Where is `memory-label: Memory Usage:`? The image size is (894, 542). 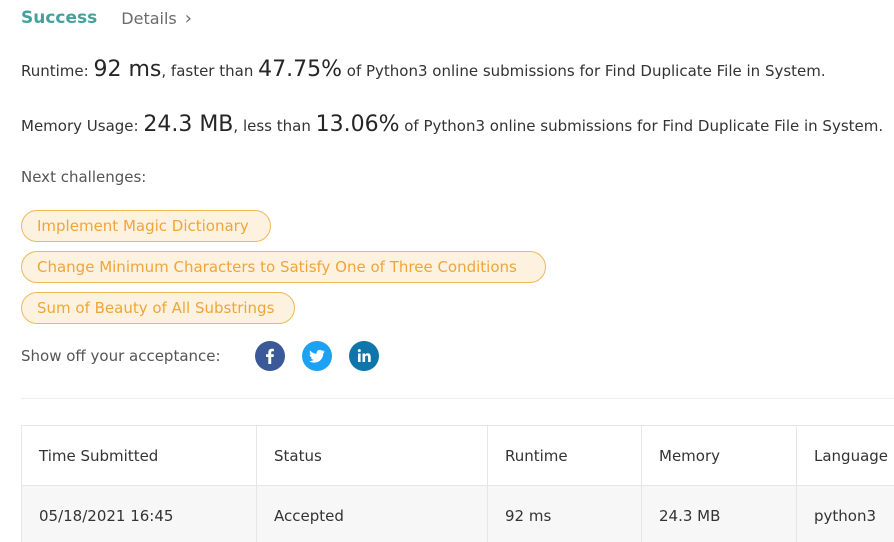 memory-label: Memory Usage: is located at coordinates (82, 126).